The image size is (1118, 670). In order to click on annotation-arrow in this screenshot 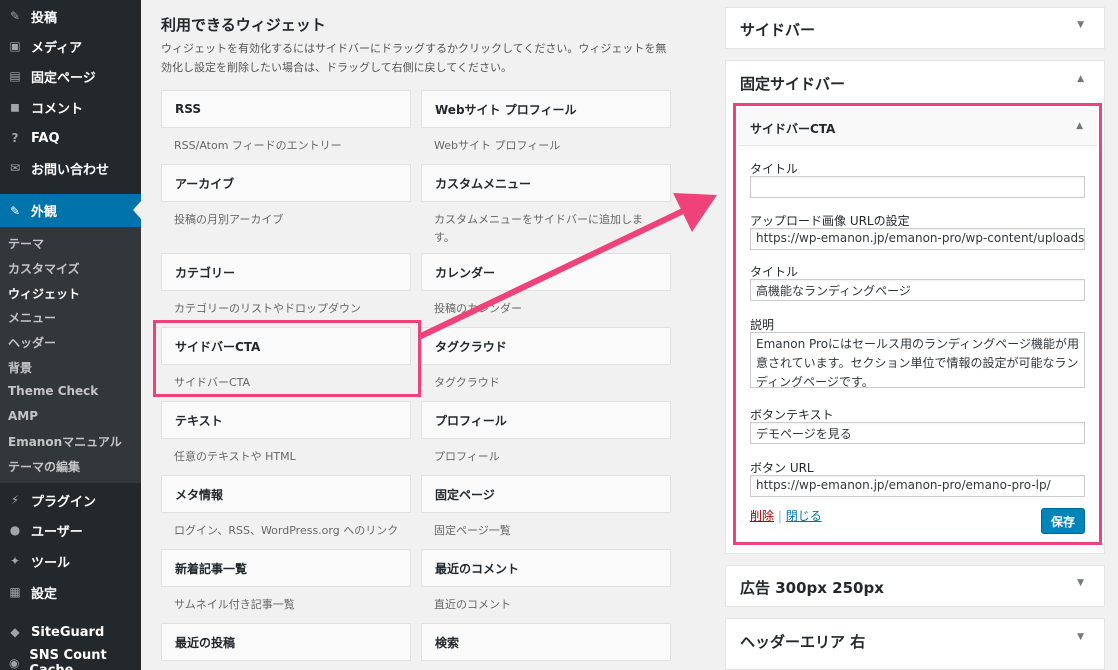, I will do `click(567, 266)`.